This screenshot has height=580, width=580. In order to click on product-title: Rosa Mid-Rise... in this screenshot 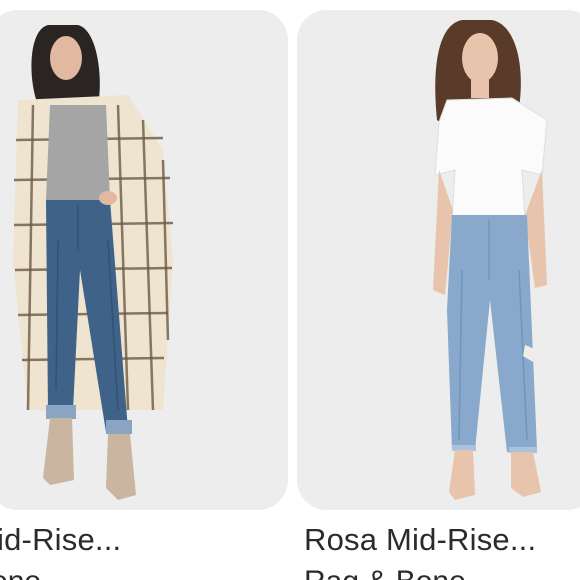, I will do `click(420, 540)`.